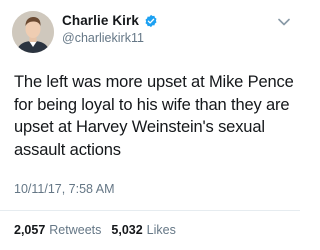 This screenshot has height=250, width=320. What do you see at coordinates (64, 189) in the screenshot?
I see `tweet-timestamp: 10/11/17, 7:58 AM` at bounding box center [64, 189].